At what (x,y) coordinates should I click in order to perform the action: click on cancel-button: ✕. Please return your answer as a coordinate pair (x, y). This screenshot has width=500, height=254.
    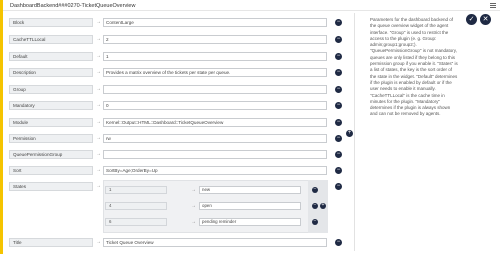
    Looking at the image, I should click on (485, 19).